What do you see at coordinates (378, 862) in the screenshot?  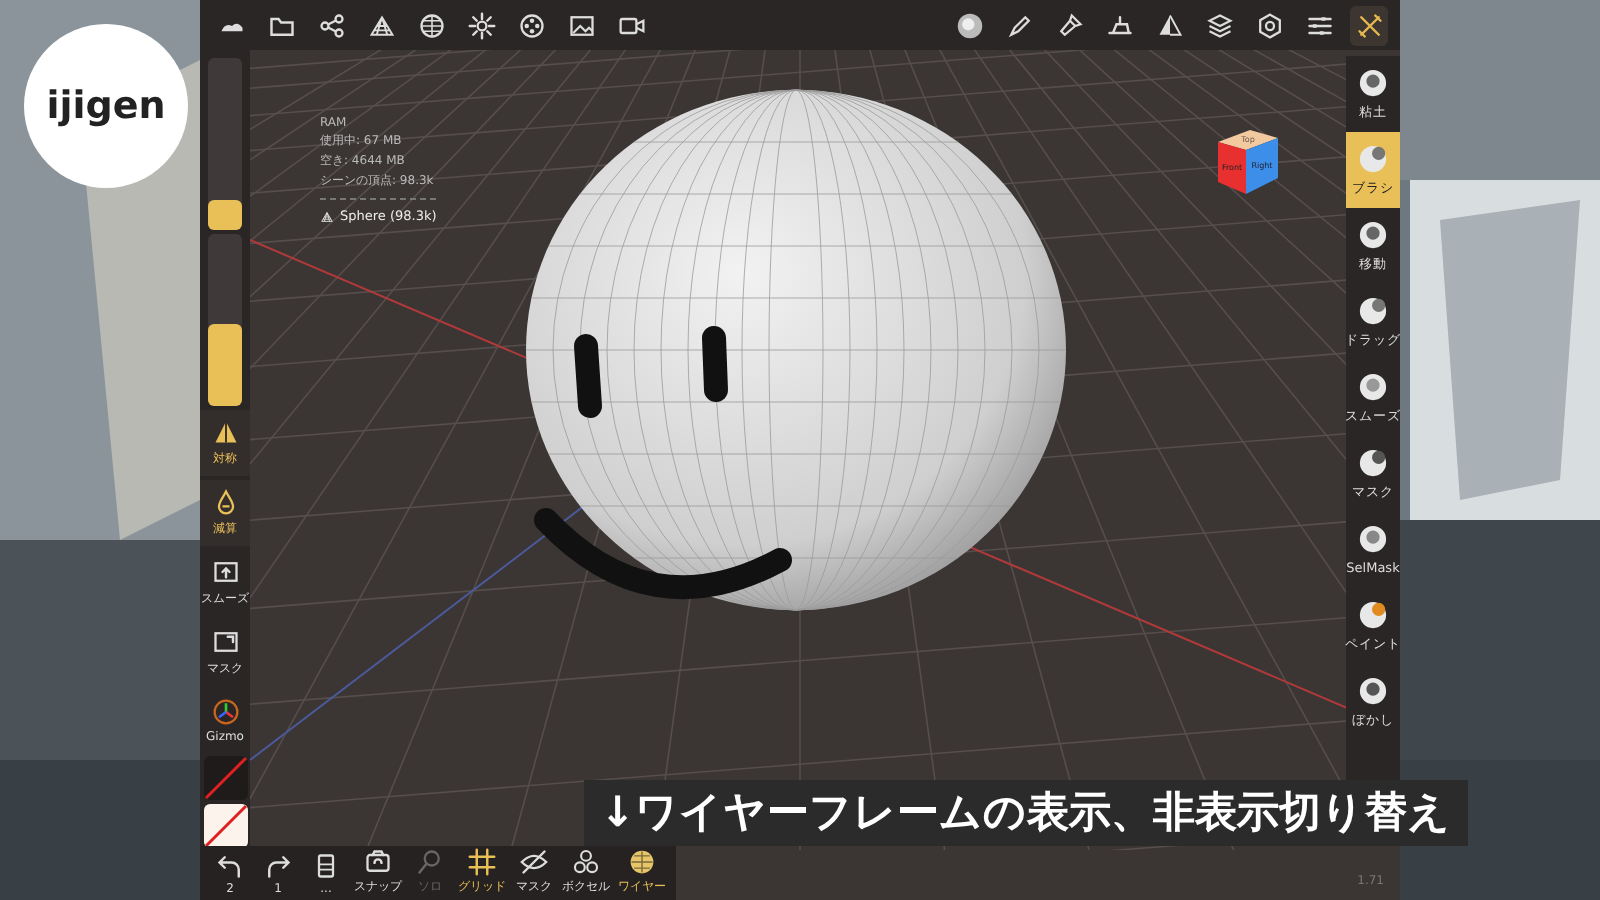 I see `camera-icon` at bounding box center [378, 862].